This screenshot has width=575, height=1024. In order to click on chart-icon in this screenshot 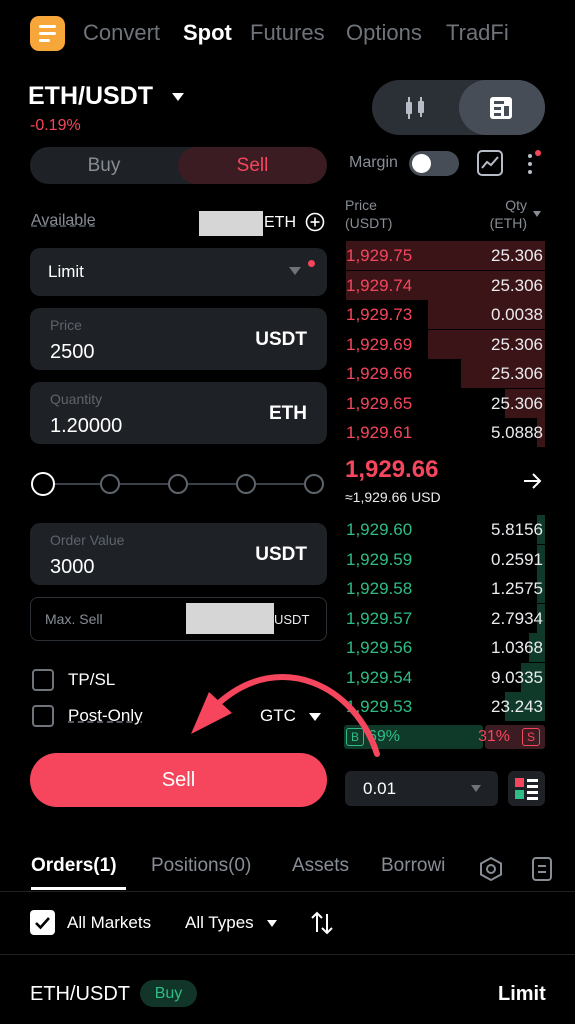, I will do `click(490, 163)`.